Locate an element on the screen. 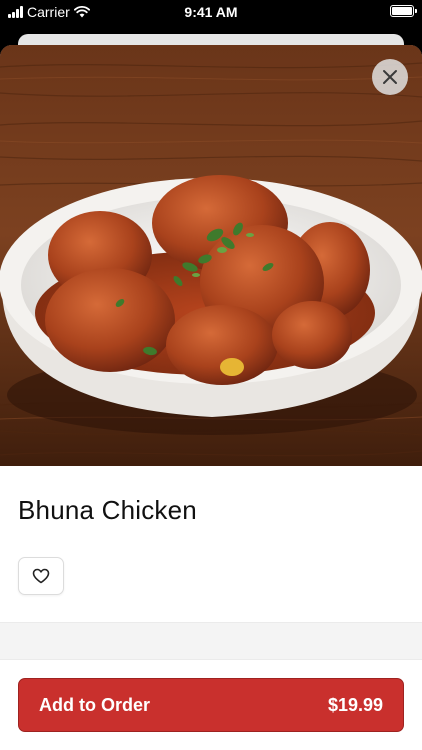 The width and height of the screenshot is (422, 750). battery-icon is located at coordinates (403, 11).